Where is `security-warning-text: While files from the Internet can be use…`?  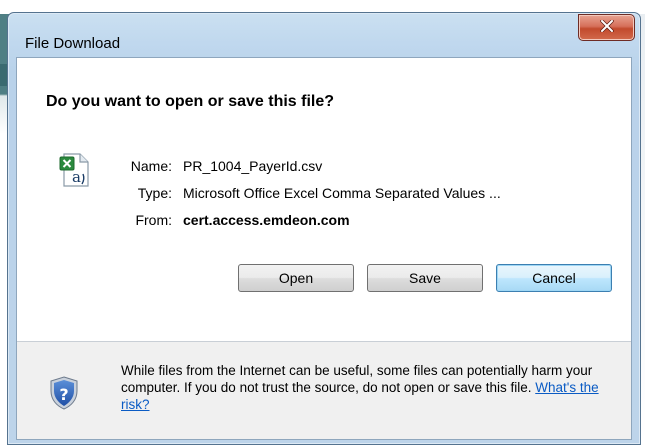 security-warning-text: While files from the Internet can be use… is located at coordinates (368, 387).